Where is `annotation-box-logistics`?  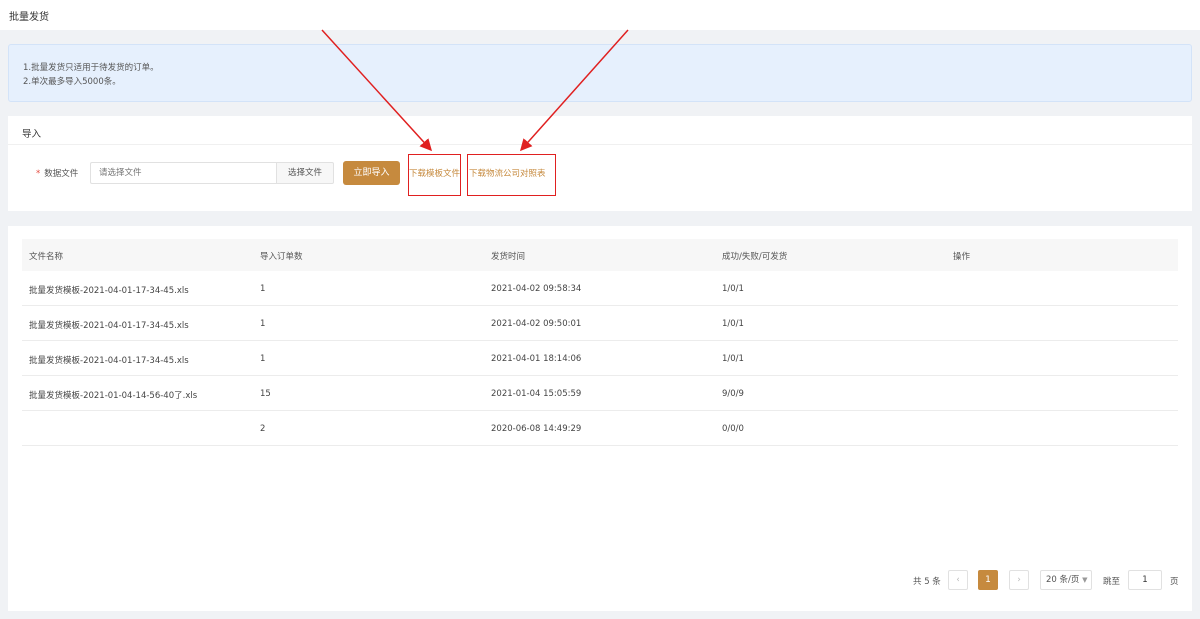
annotation-box-logistics is located at coordinates (511, 175).